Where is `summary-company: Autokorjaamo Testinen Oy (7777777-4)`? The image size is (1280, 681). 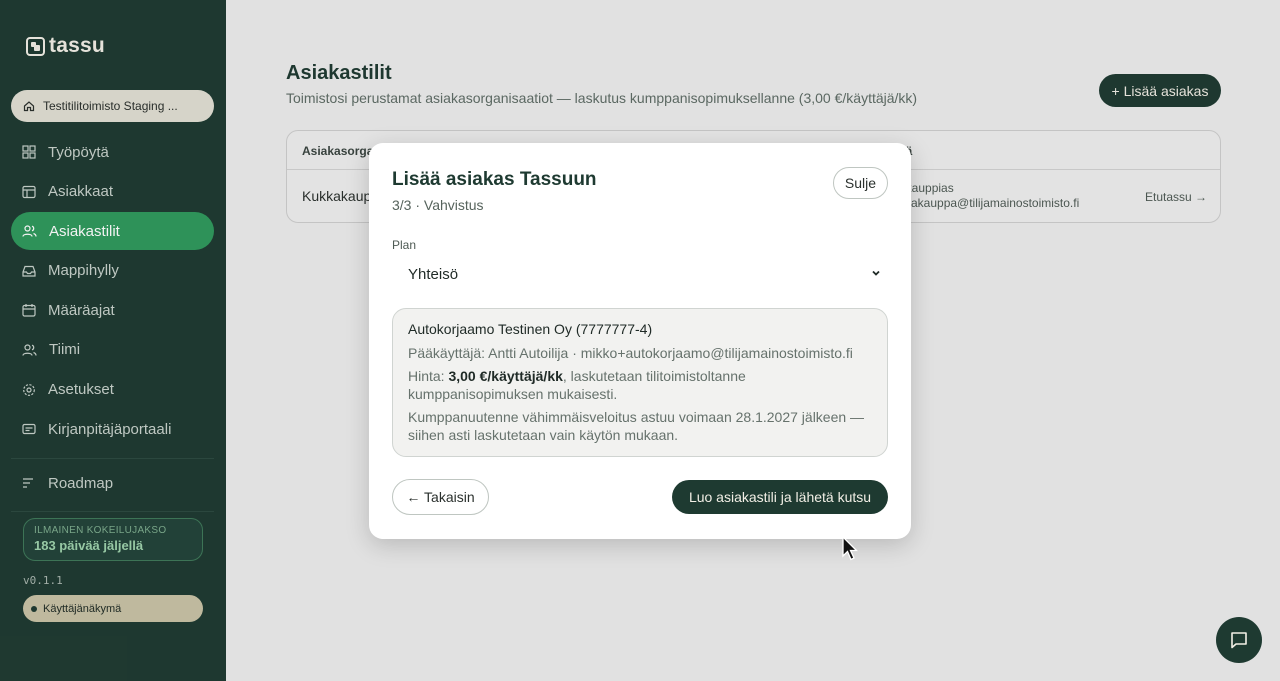
summary-company: Autokorjaamo Testinen Oy (7777777-4) is located at coordinates (530, 329).